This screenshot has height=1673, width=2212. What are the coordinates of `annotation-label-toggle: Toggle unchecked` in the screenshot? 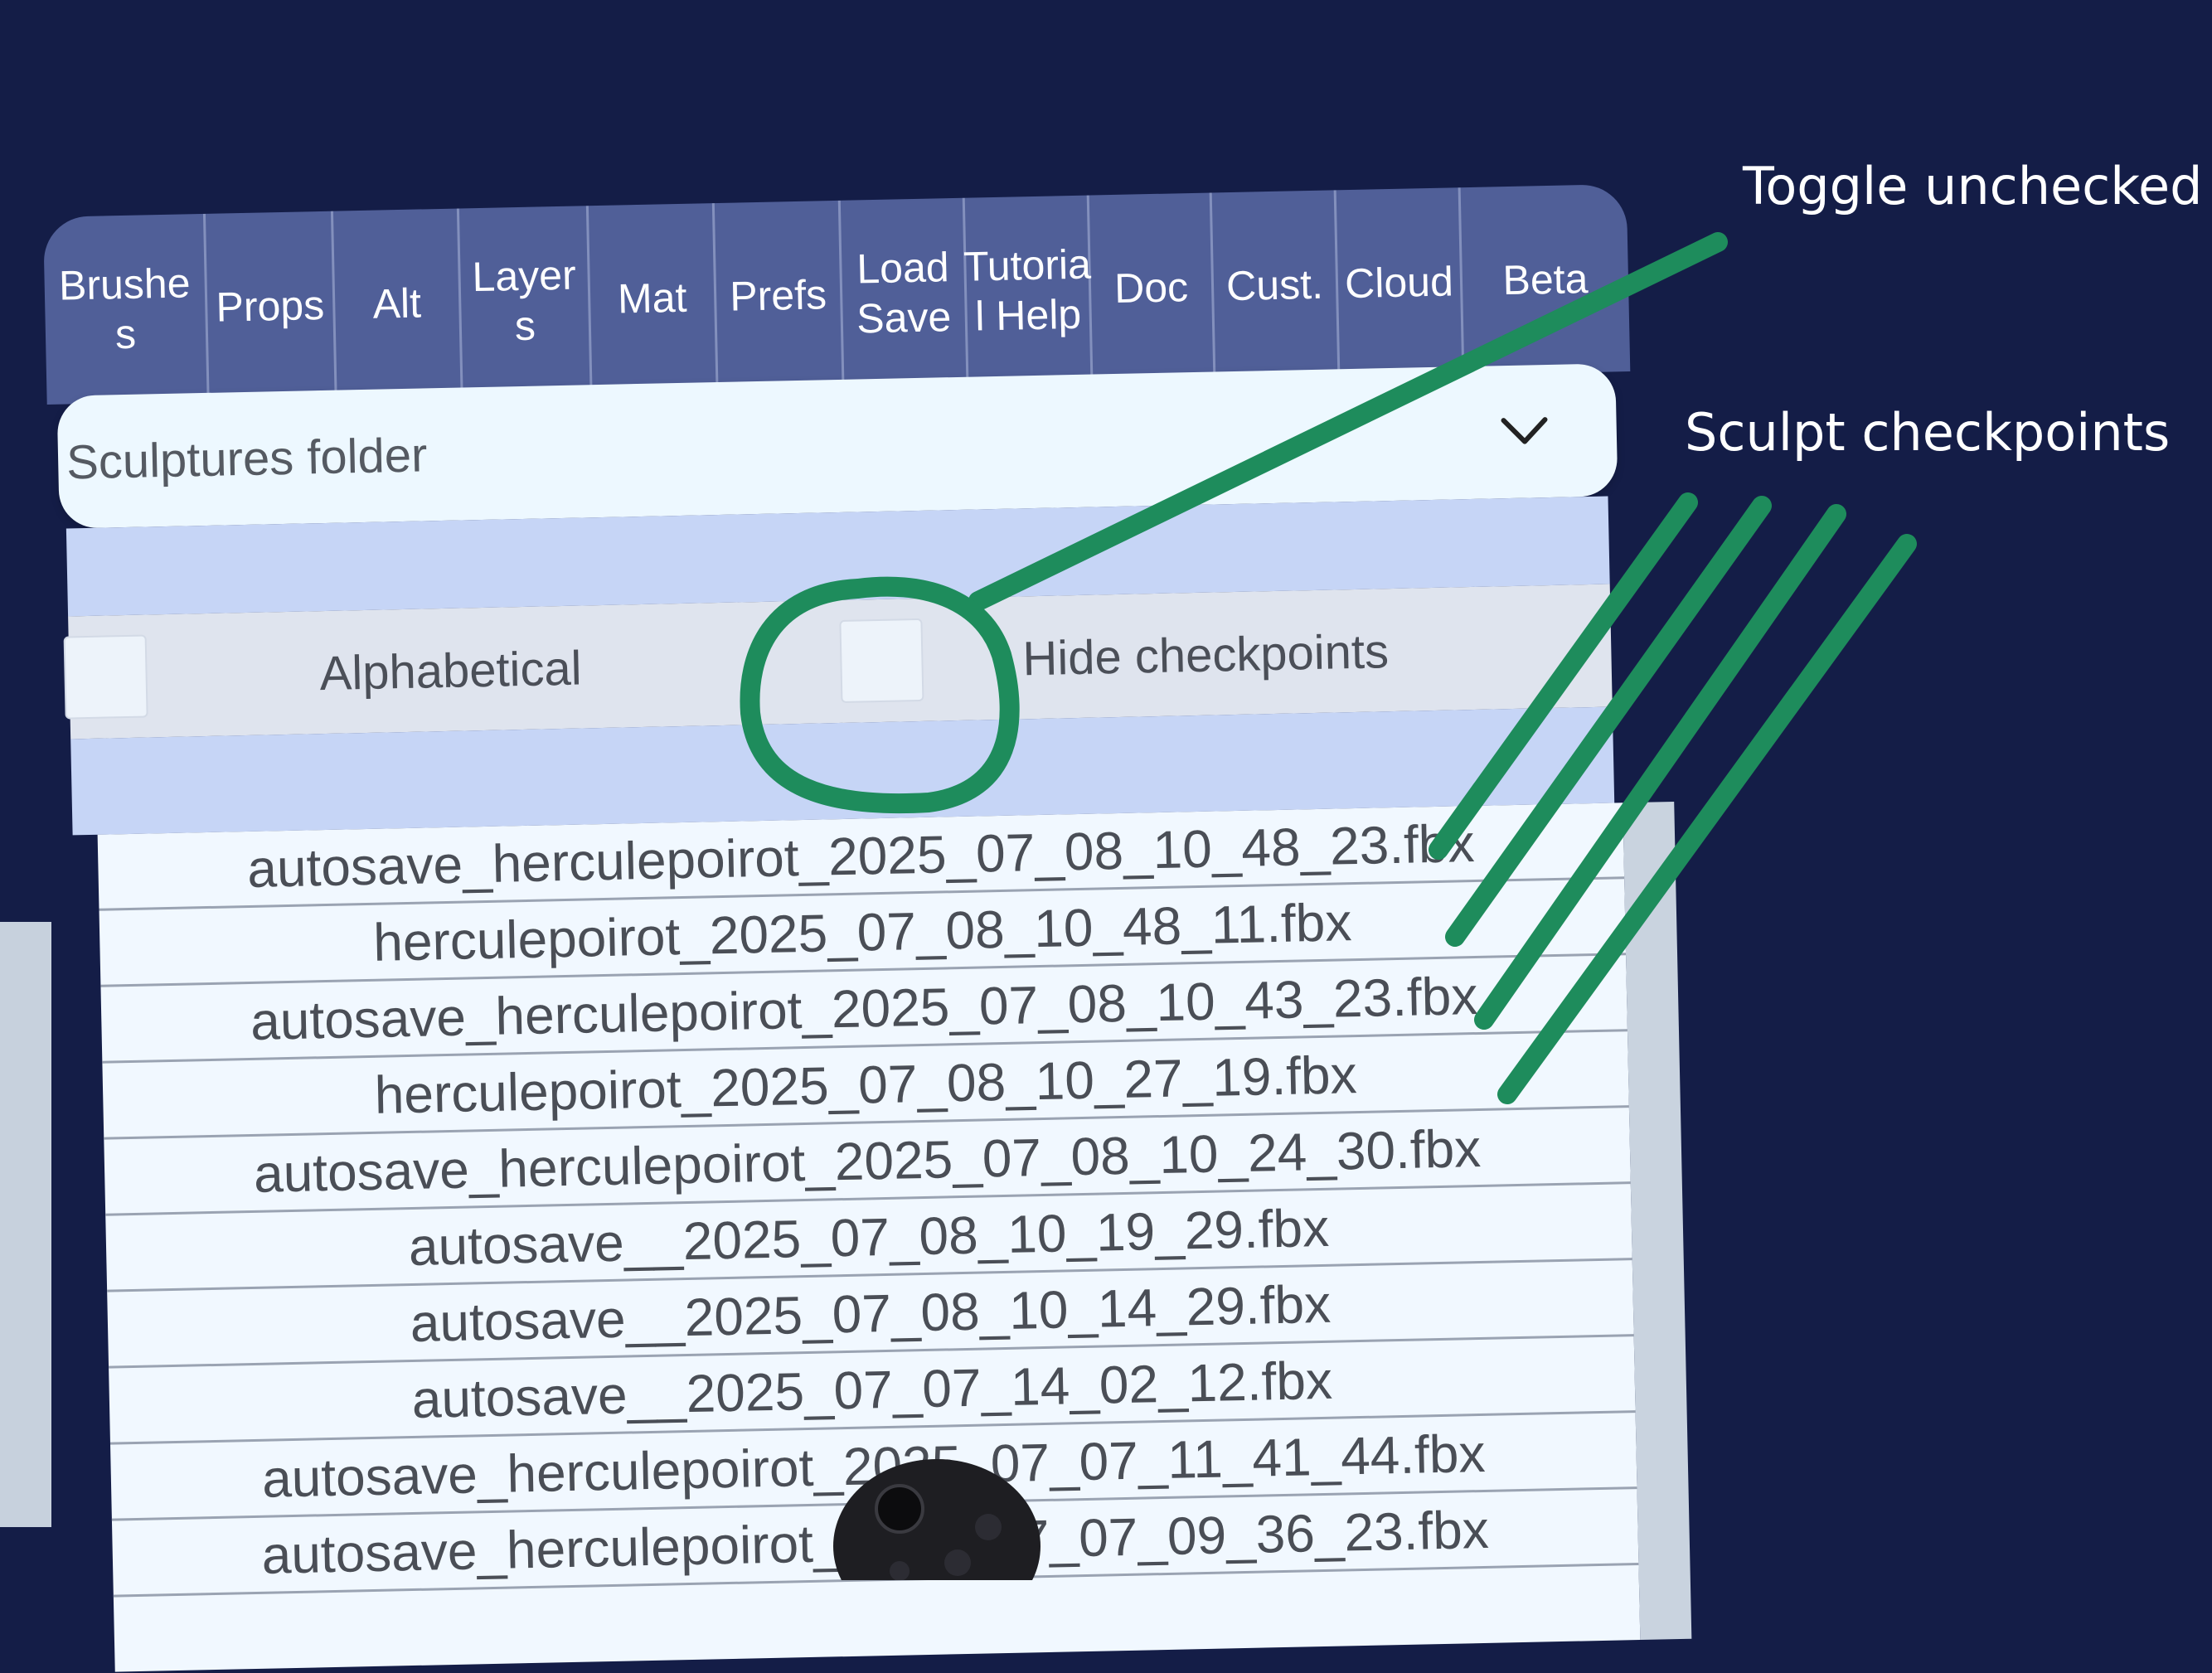 It's located at (1973, 186).